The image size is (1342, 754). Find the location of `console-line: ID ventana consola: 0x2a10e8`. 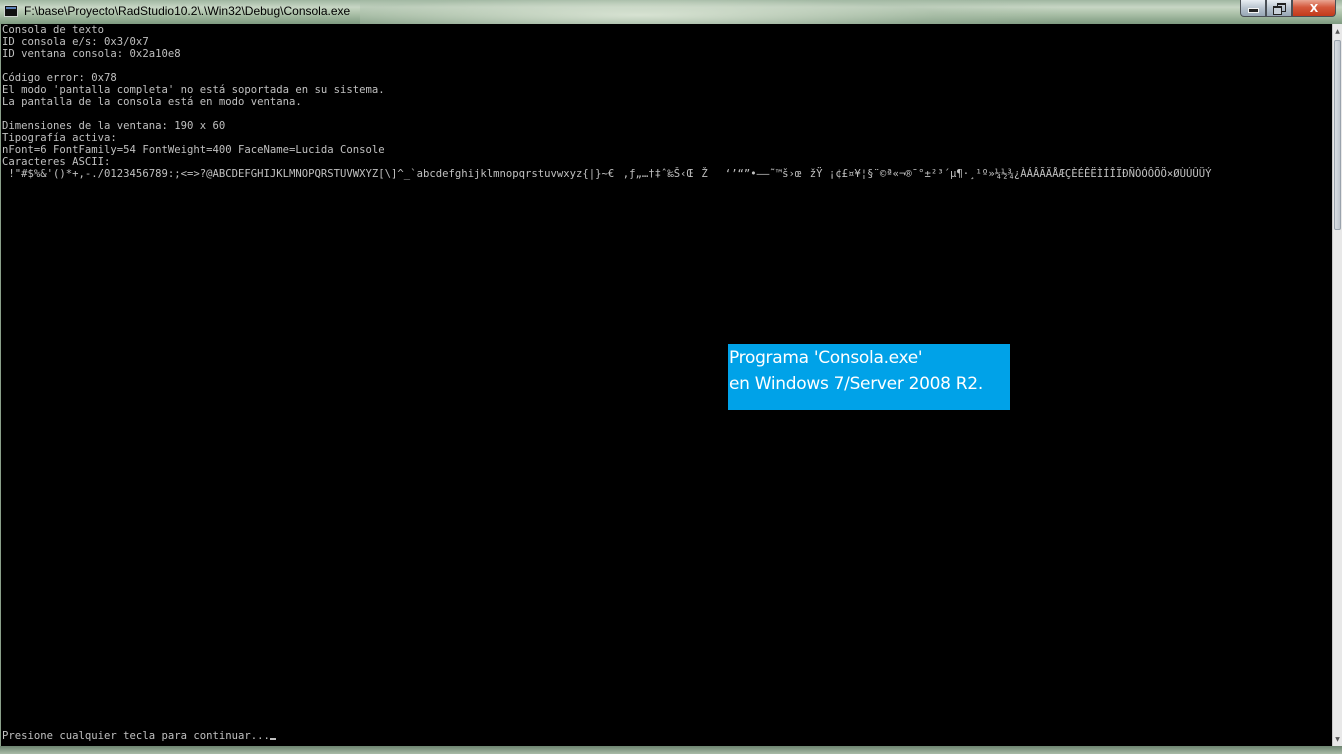

console-line: ID ventana consola: 0x2a10e8 is located at coordinates (91, 54).